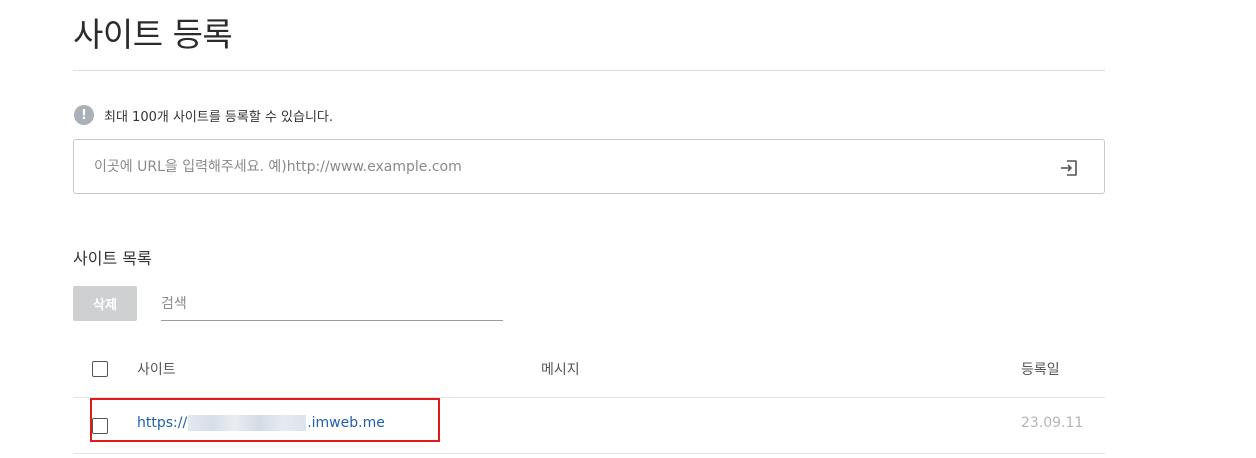  I want to click on select-all-checkbox, so click(100, 369).